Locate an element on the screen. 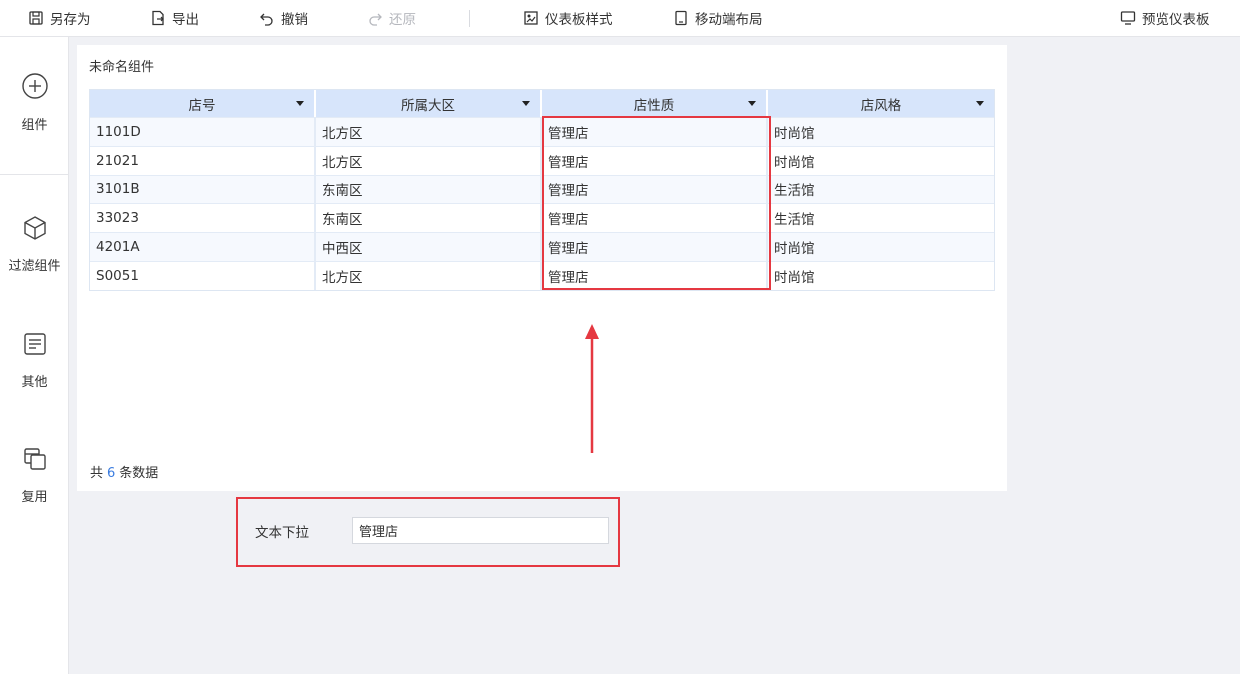  export-button: 导出 is located at coordinates (174, 18).